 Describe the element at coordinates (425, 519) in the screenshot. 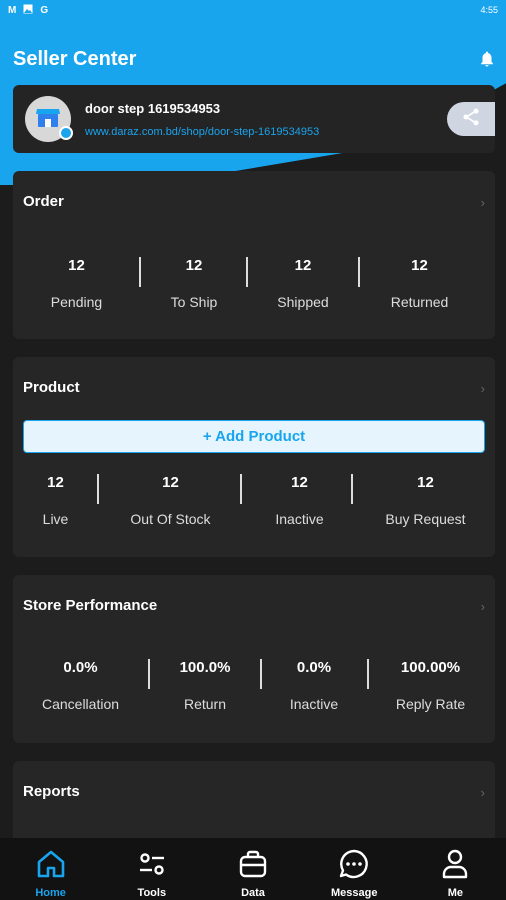

I see `stat-label: Buy Request` at that location.